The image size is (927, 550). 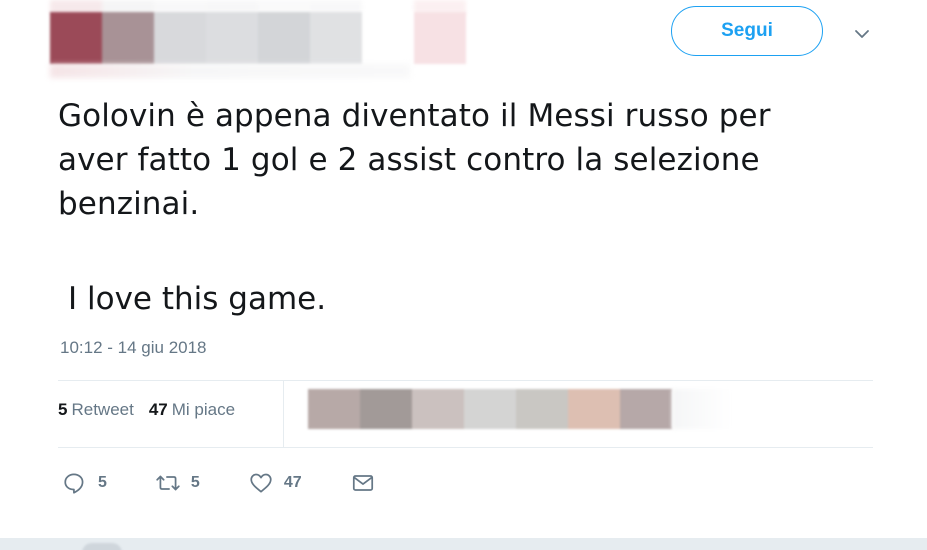 I want to click on retweets-count: 5, so click(x=63, y=409).